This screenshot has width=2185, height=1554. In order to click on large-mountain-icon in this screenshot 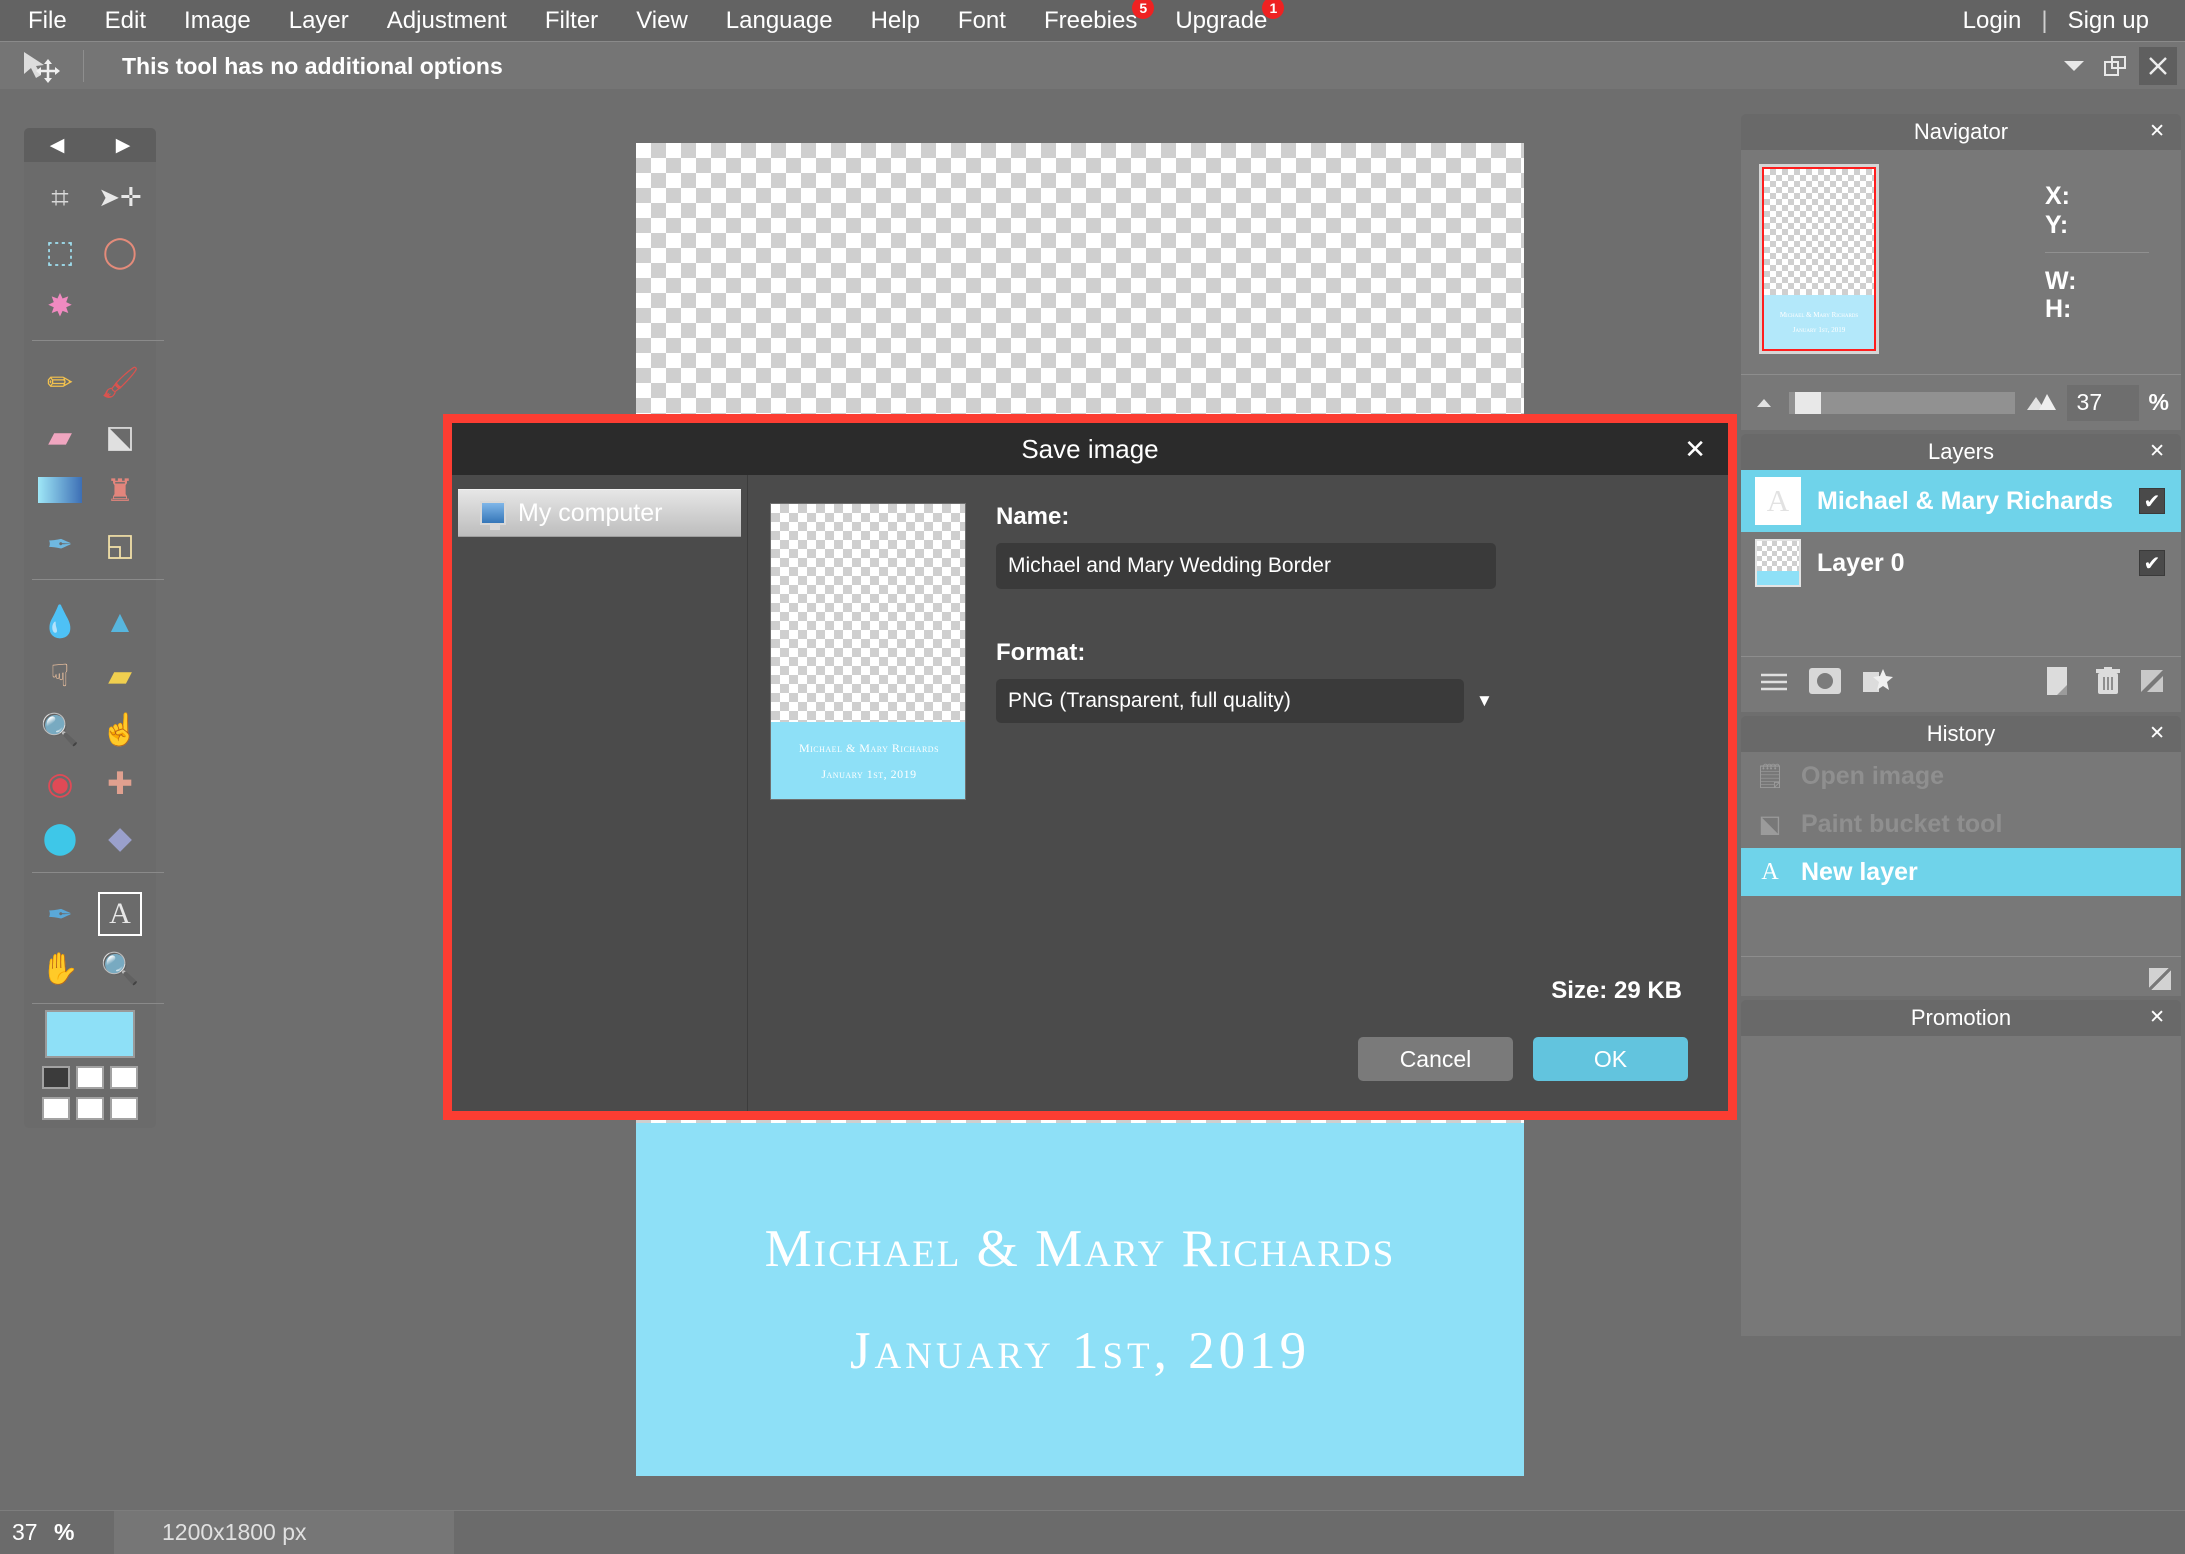, I will do `click(2041, 402)`.